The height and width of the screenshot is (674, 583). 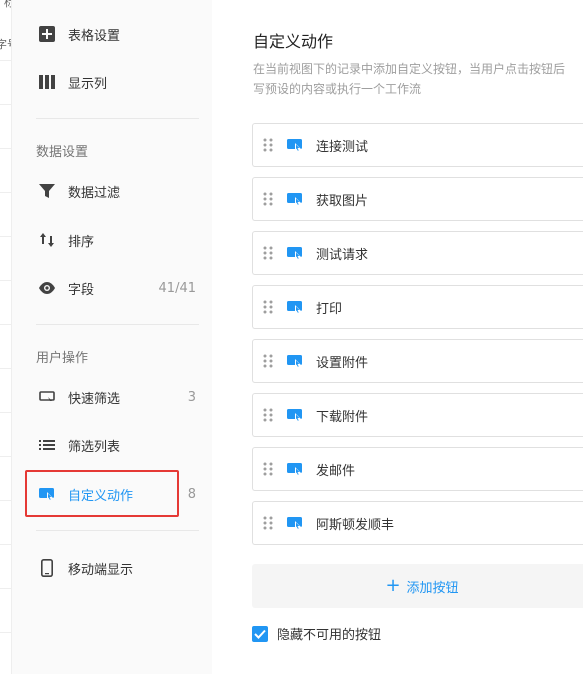 I want to click on custom-button-label: 设置附件, so click(x=342, y=363).